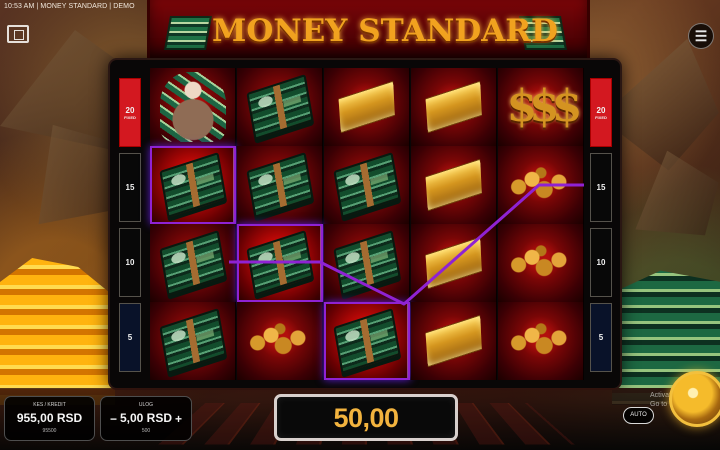 Image resolution: width=720 pixels, height=450 pixels. Describe the element at coordinates (701, 36) in the screenshot. I see `menu-icon: ☰` at that location.